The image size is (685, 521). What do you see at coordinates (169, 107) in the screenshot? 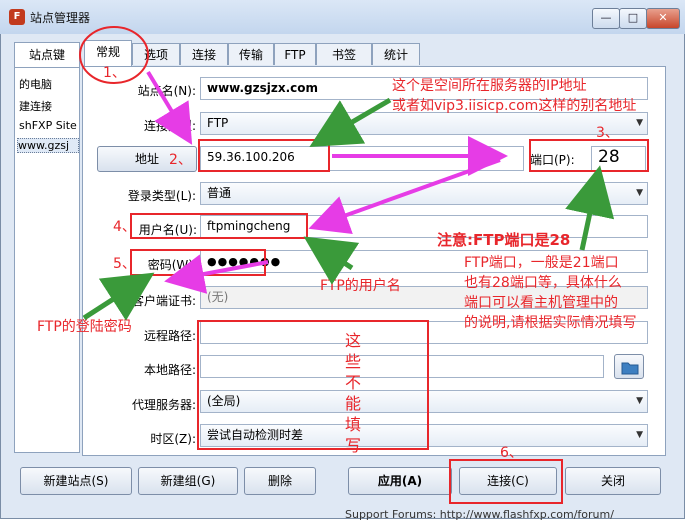
I see `arrow-to-conn-type` at bounding box center [169, 107].